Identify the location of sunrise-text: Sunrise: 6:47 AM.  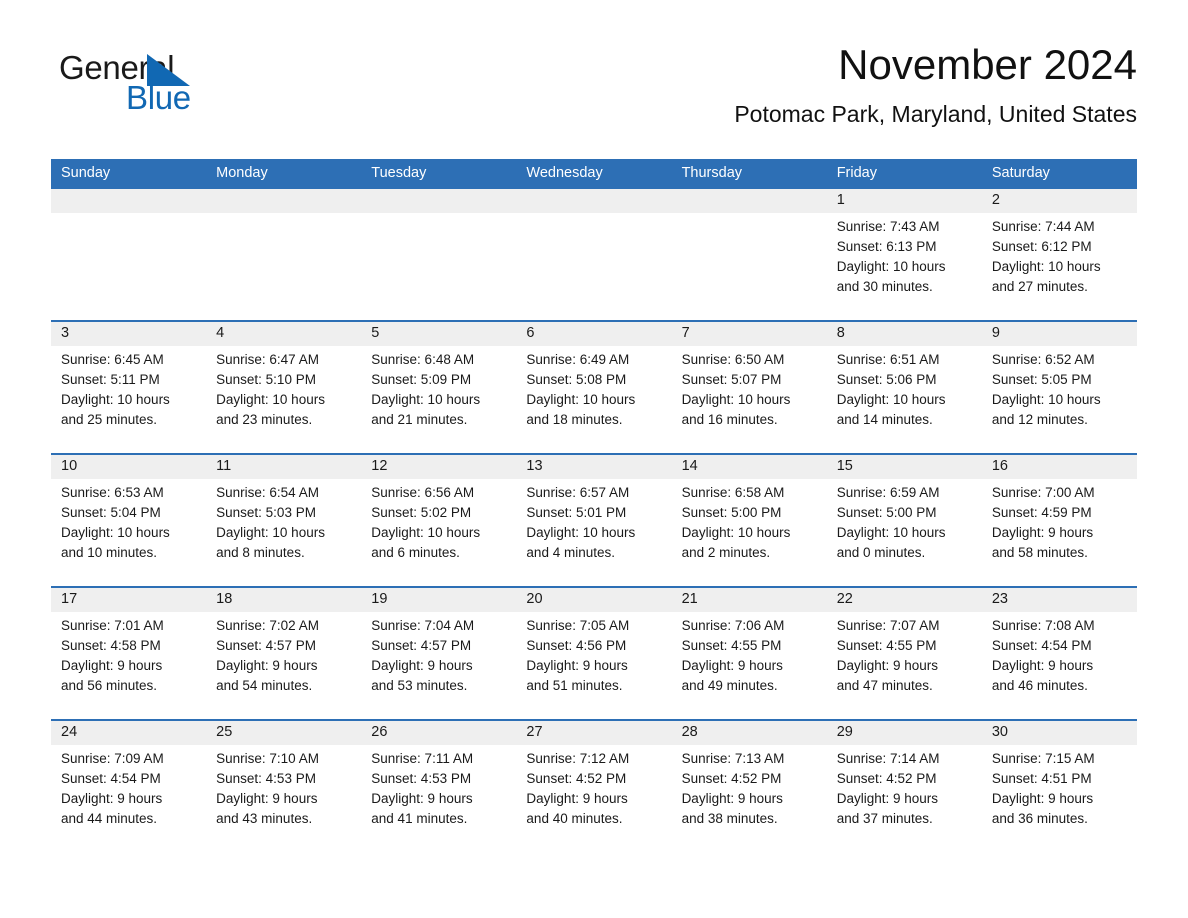
(267, 359).